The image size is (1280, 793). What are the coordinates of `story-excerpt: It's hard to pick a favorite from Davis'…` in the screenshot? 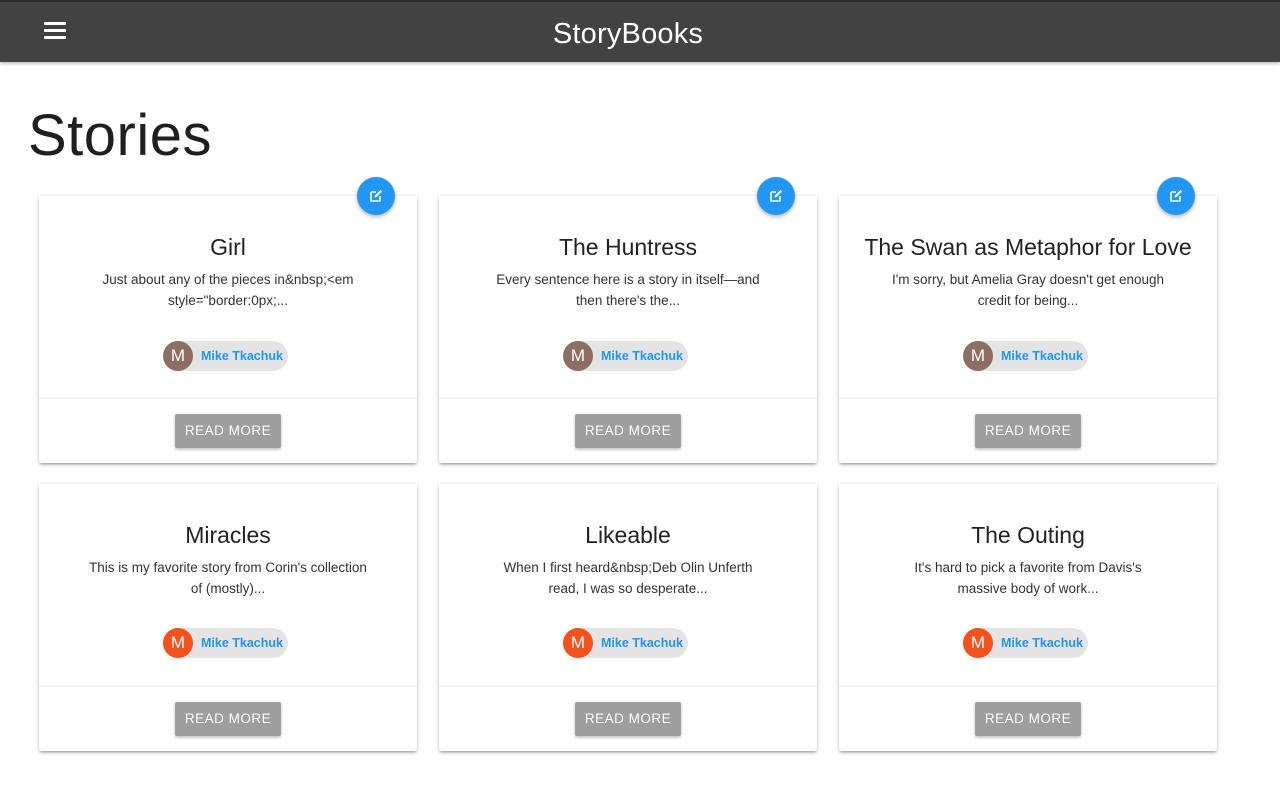 It's located at (1028, 578).